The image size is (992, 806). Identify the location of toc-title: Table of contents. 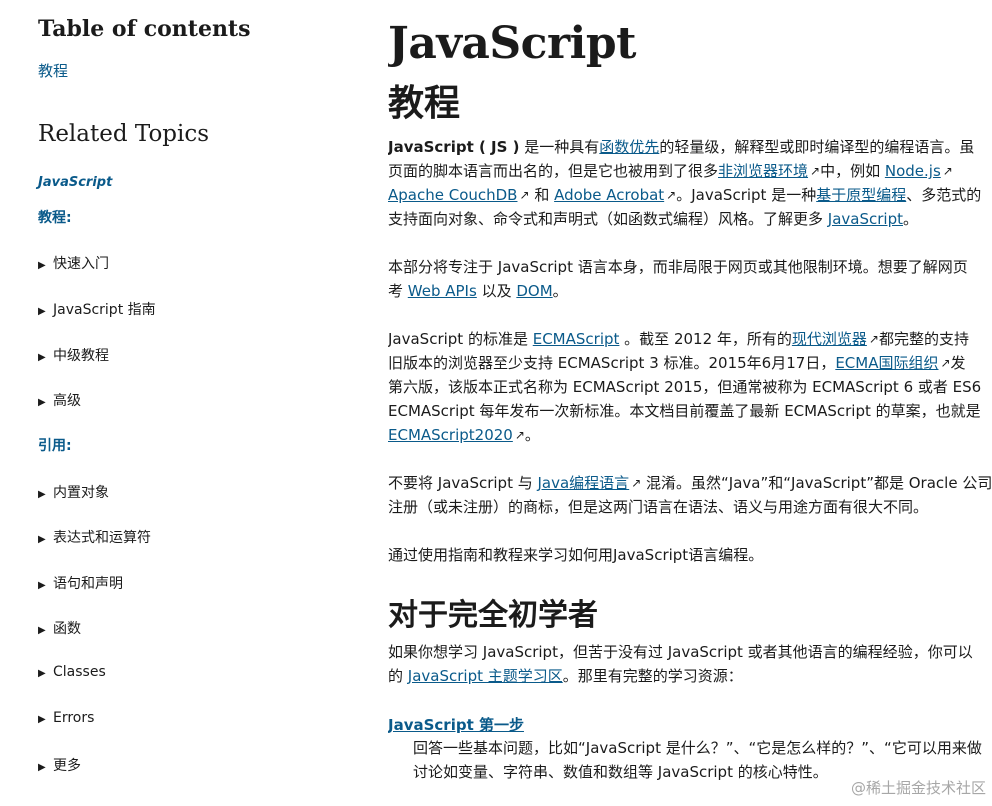
(144, 29).